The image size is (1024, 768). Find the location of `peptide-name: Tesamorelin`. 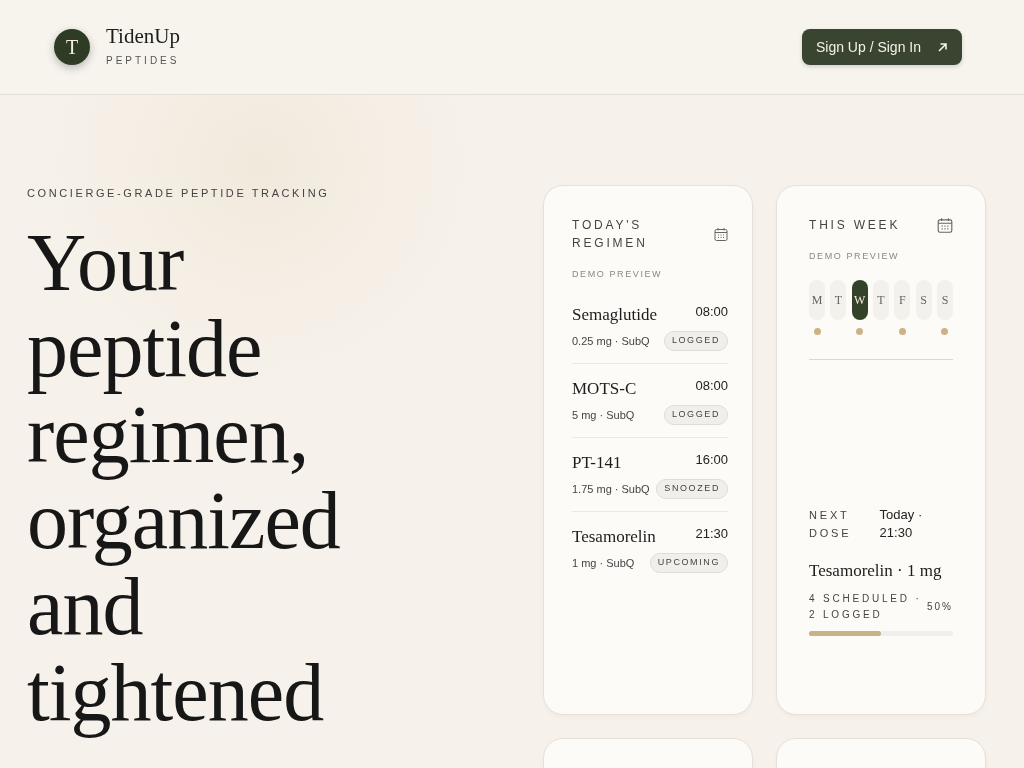

peptide-name: Tesamorelin is located at coordinates (614, 536).